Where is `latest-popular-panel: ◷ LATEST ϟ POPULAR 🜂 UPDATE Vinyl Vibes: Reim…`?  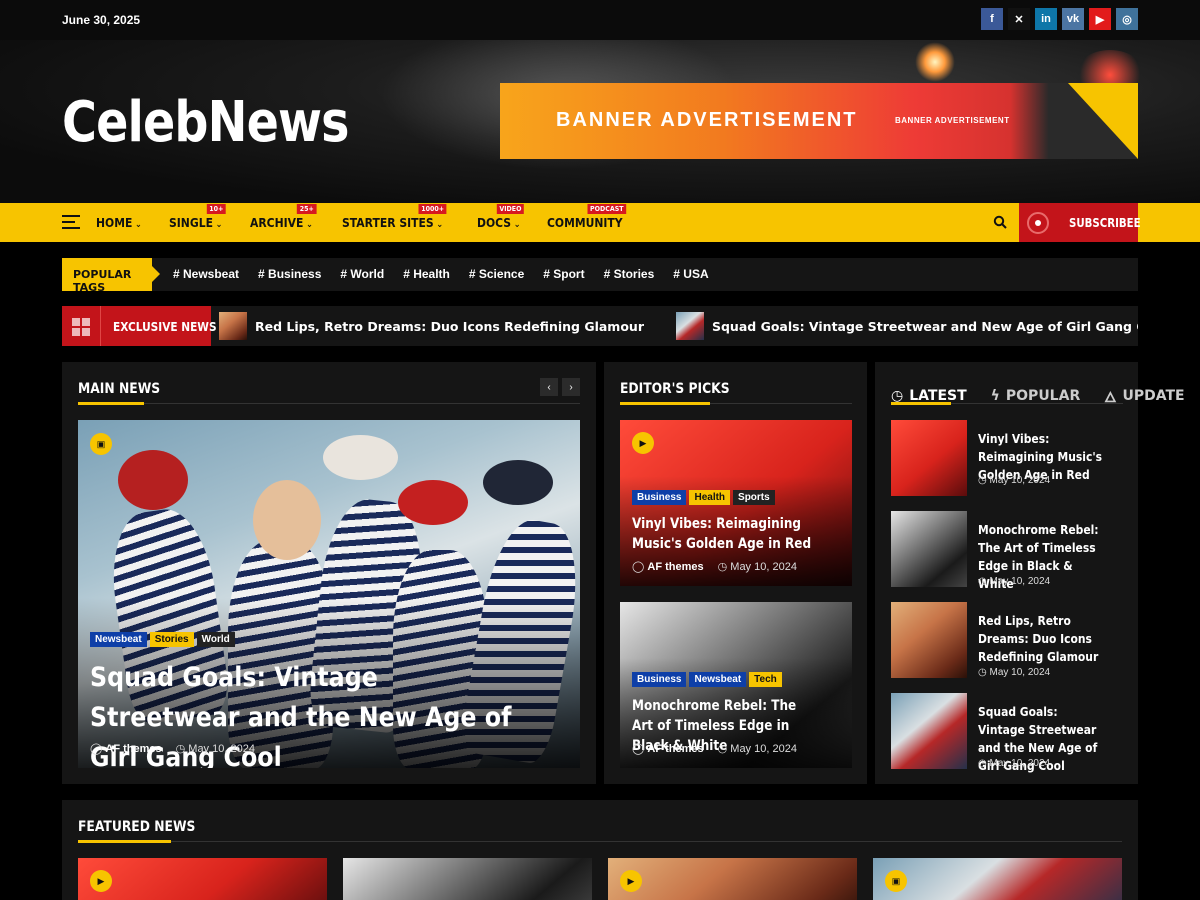
latest-popular-panel: ◷ LATEST ϟ POPULAR 🜂 UPDATE Vinyl Vibes: Reim… is located at coordinates (1030, 573).